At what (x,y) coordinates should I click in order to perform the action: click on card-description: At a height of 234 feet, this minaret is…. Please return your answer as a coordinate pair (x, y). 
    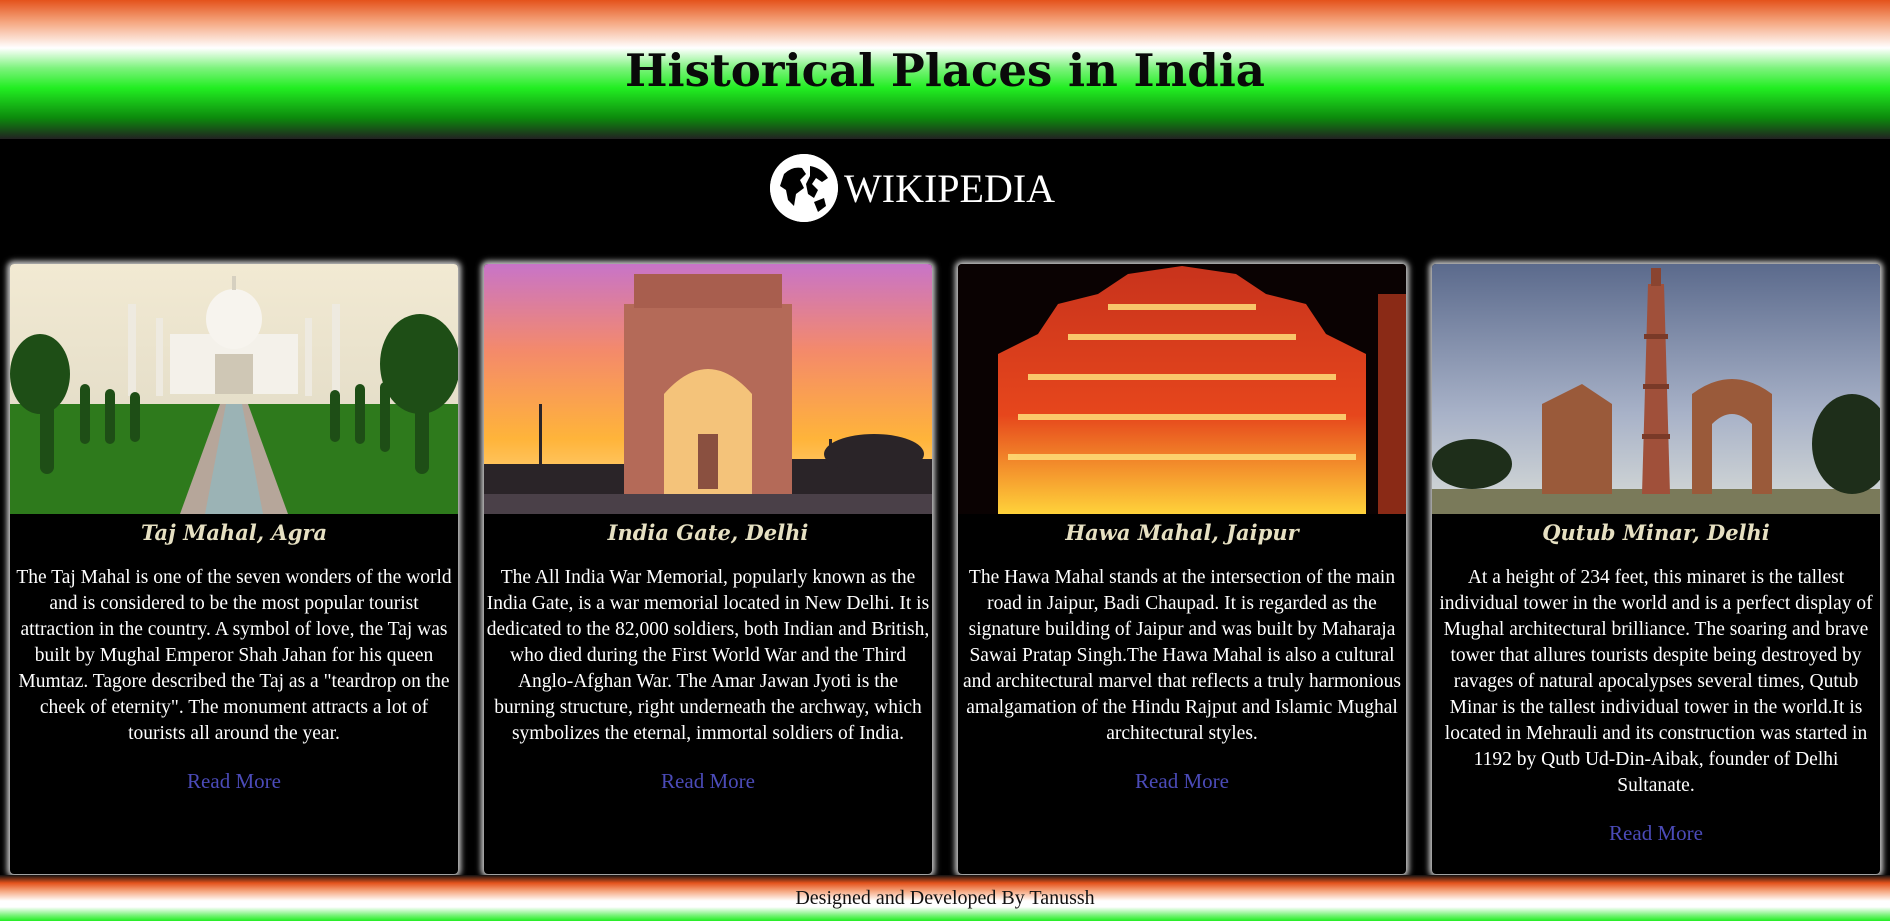
    Looking at the image, I should click on (1656, 681).